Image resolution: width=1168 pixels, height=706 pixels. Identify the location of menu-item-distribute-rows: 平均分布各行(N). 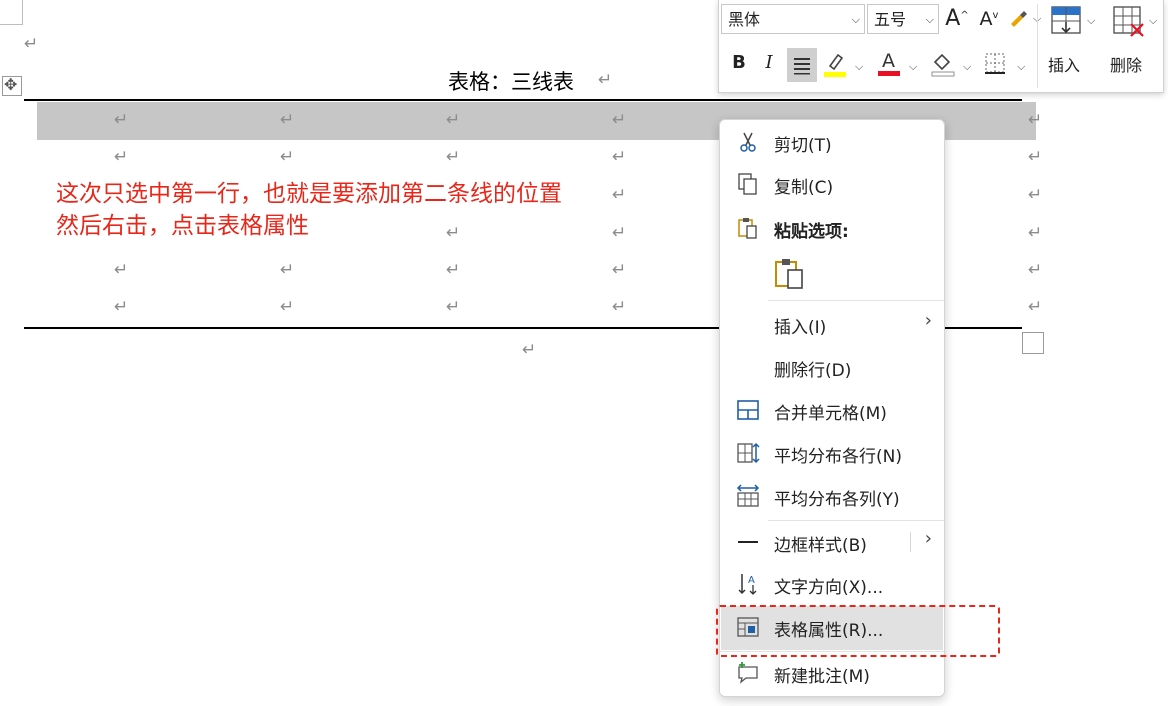
(832, 453).